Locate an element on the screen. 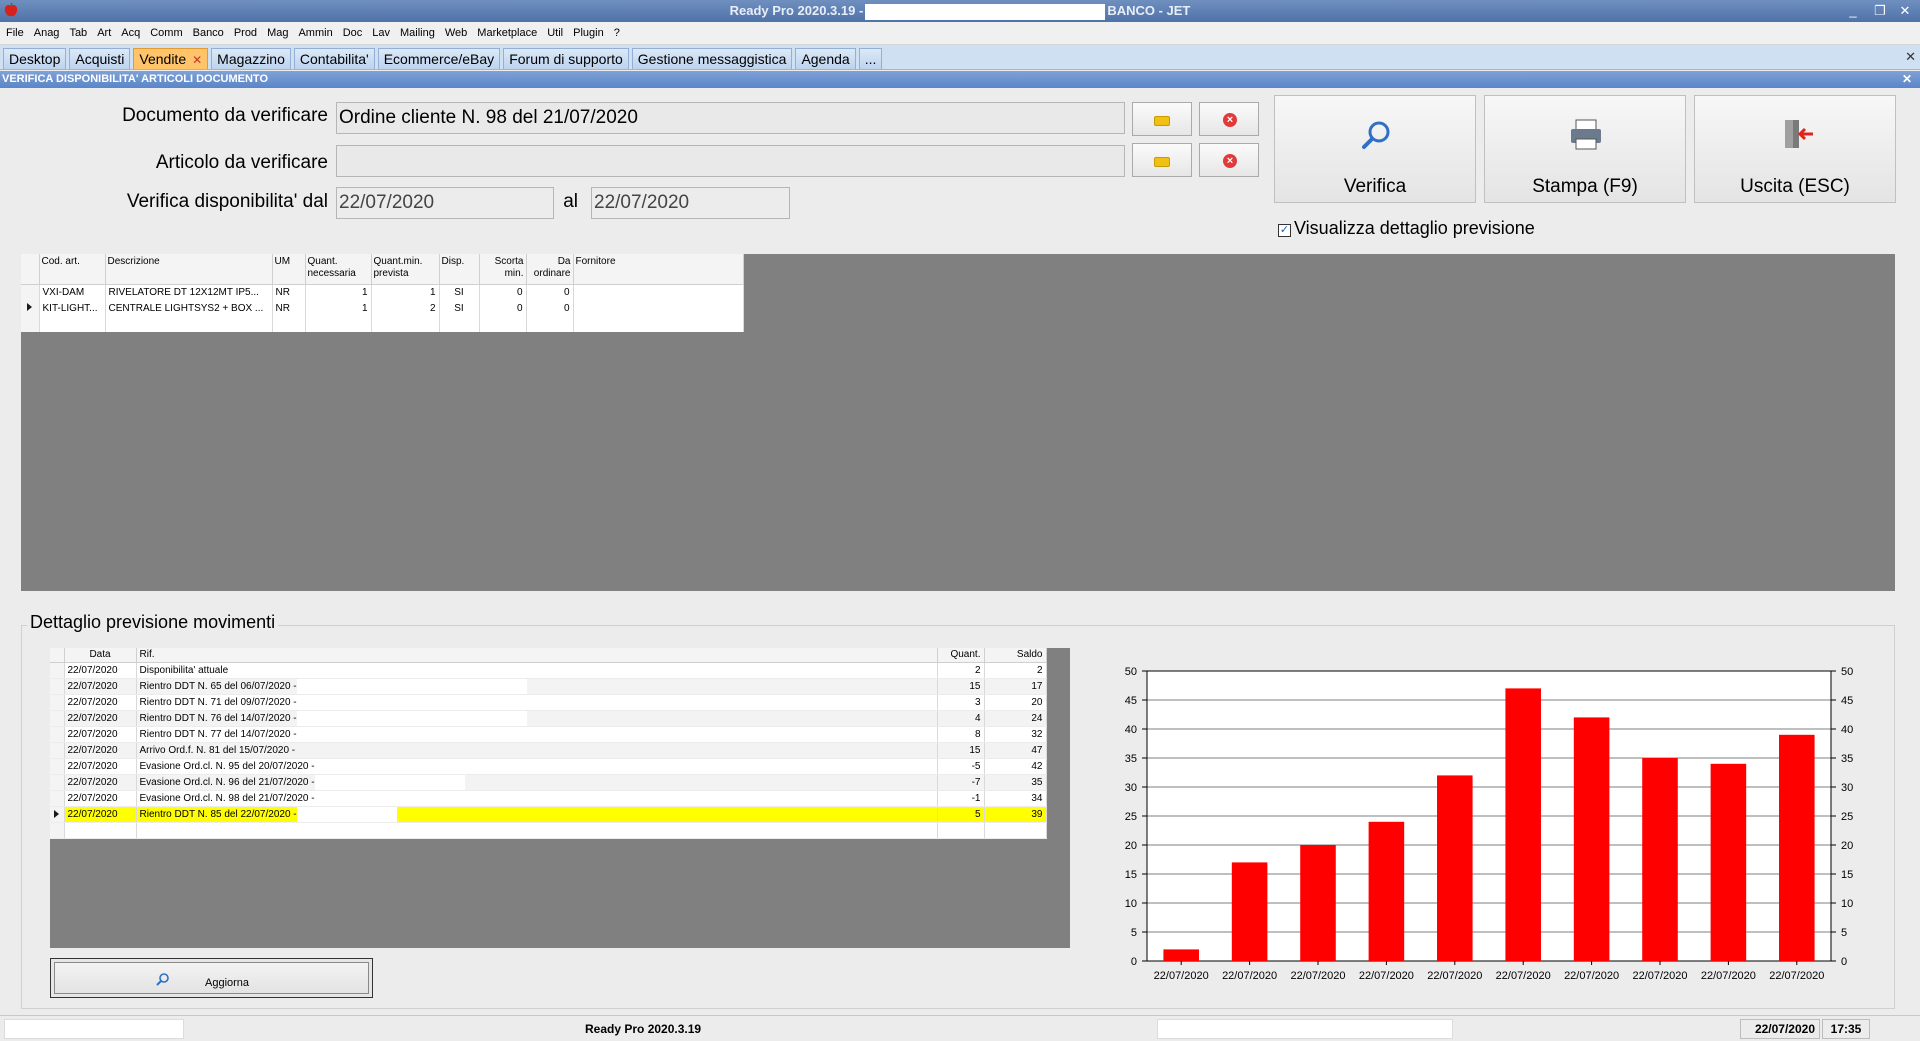 The height and width of the screenshot is (1041, 1920). dettaglio-checkbox: ✓ is located at coordinates (1284, 230).